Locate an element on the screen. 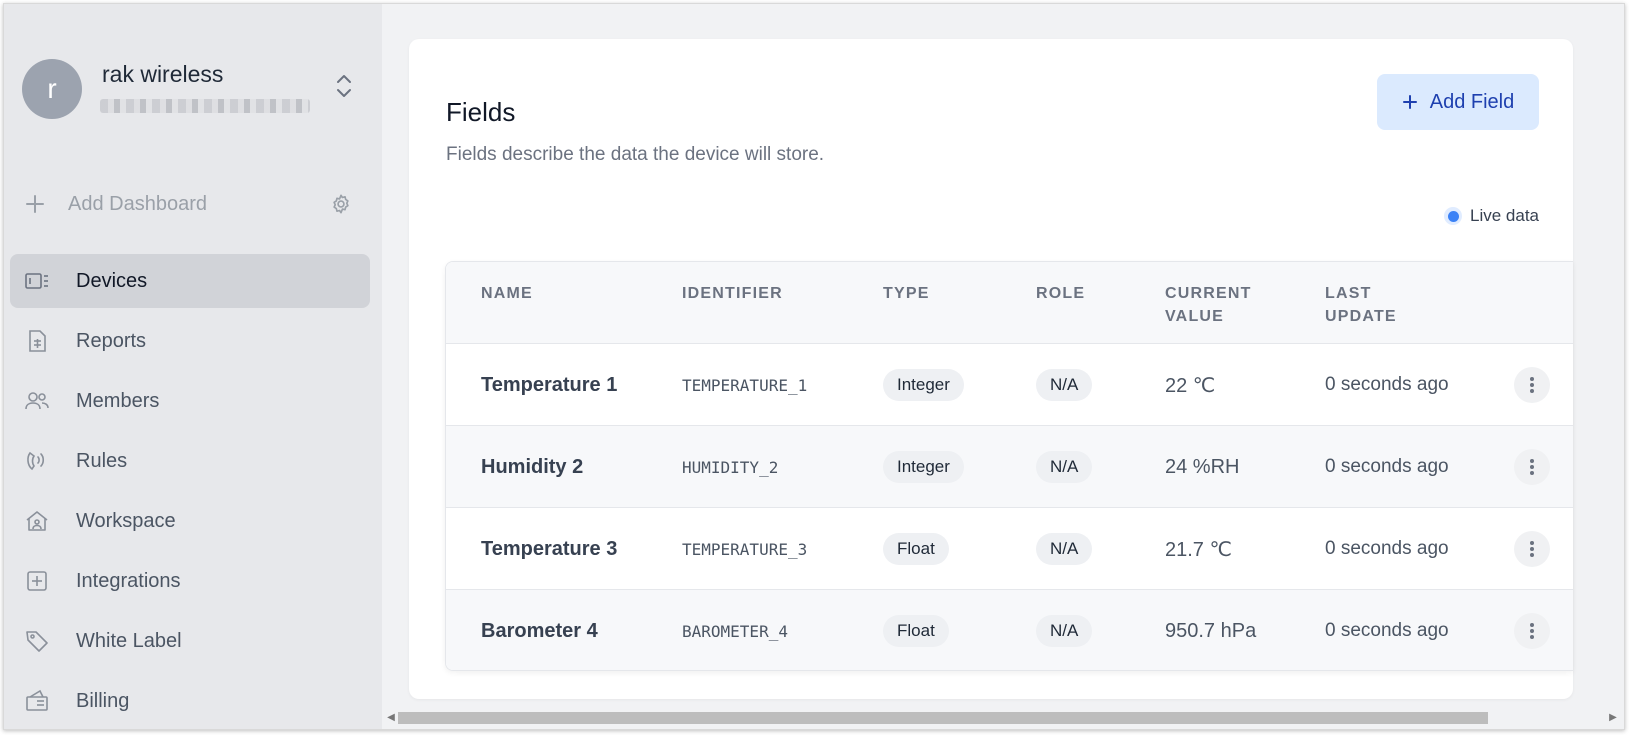 This screenshot has height=735, width=1629. column-header-identifier: IDENTIFIER is located at coordinates (732, 293).